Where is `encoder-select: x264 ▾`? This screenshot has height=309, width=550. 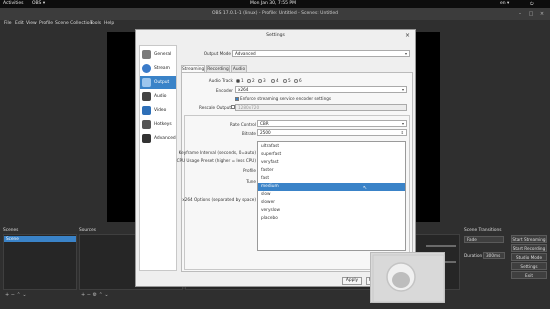 encoder-select: x264 ▾ is located at coordinates (321, 89).